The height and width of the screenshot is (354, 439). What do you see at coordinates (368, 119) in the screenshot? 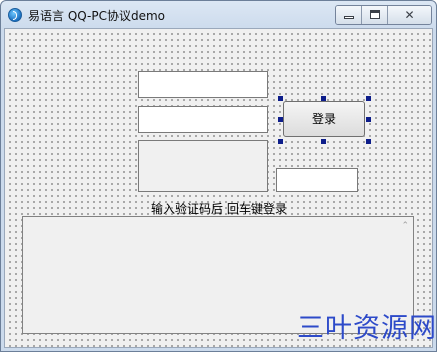
I see `selection-handle-right` at bounding box center [368, 119].